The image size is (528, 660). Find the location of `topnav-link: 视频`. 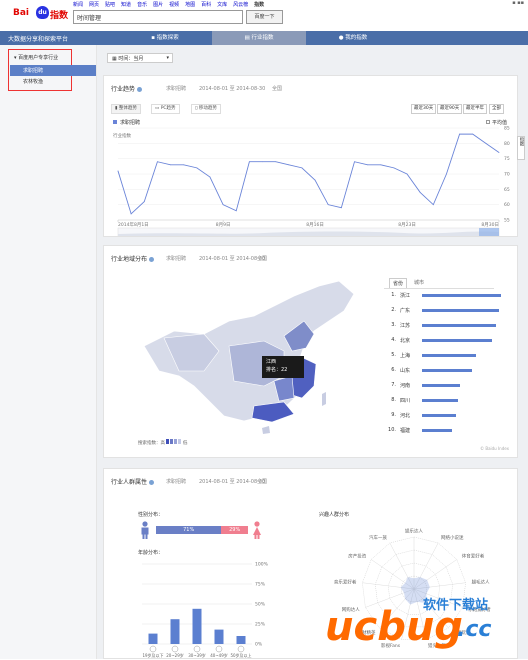

topnav-link: 视频 is located at coordinates (174, 4).